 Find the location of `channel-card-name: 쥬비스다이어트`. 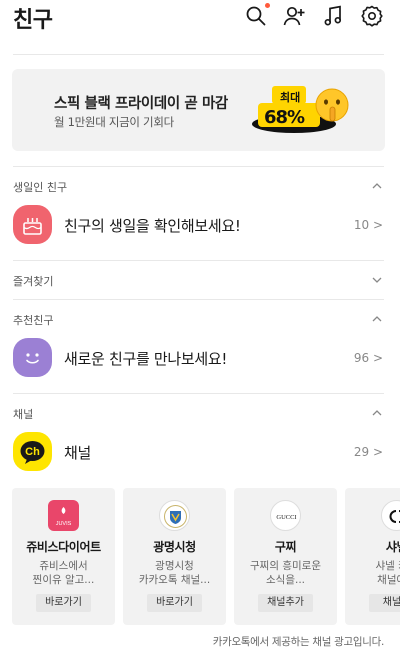

channel-card-name: 쥬비스다이어트 is located at coordinates (63, 547).